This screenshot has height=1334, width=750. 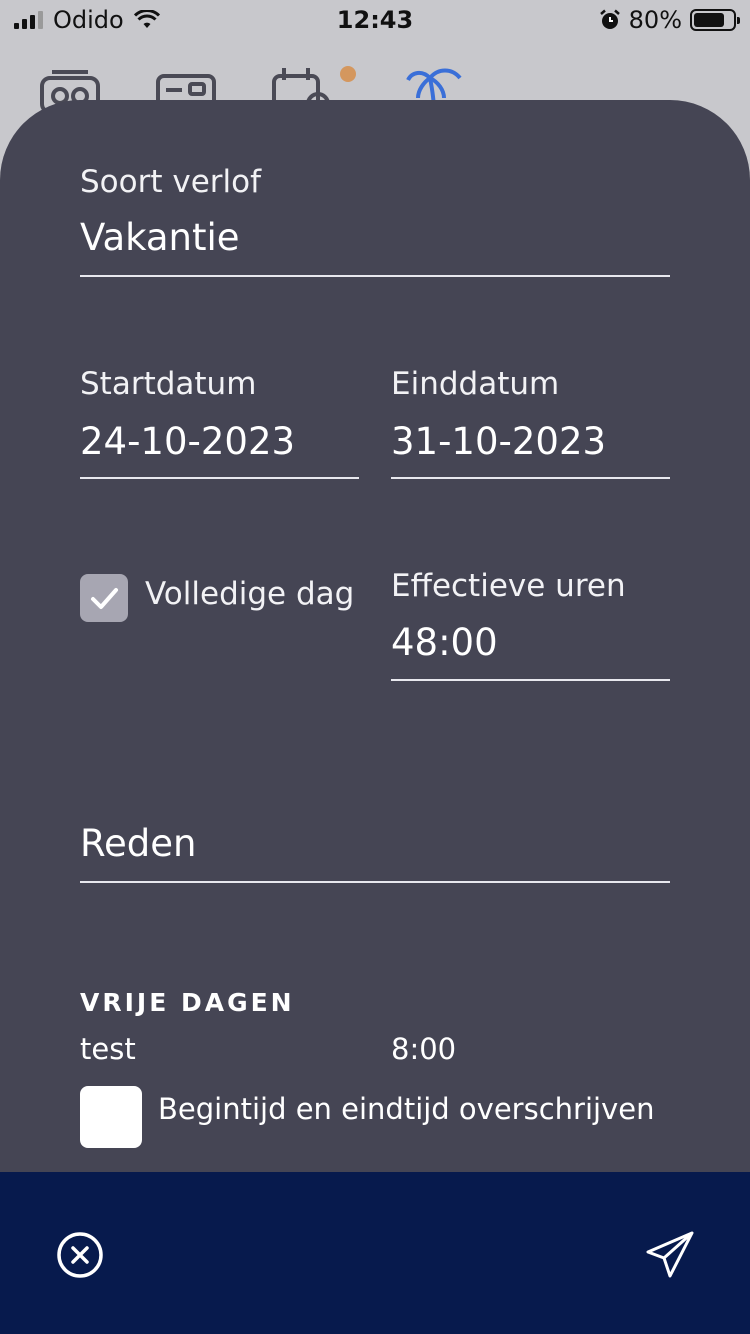 I want to click on checkmark-icon, so click(x=104, y=598).